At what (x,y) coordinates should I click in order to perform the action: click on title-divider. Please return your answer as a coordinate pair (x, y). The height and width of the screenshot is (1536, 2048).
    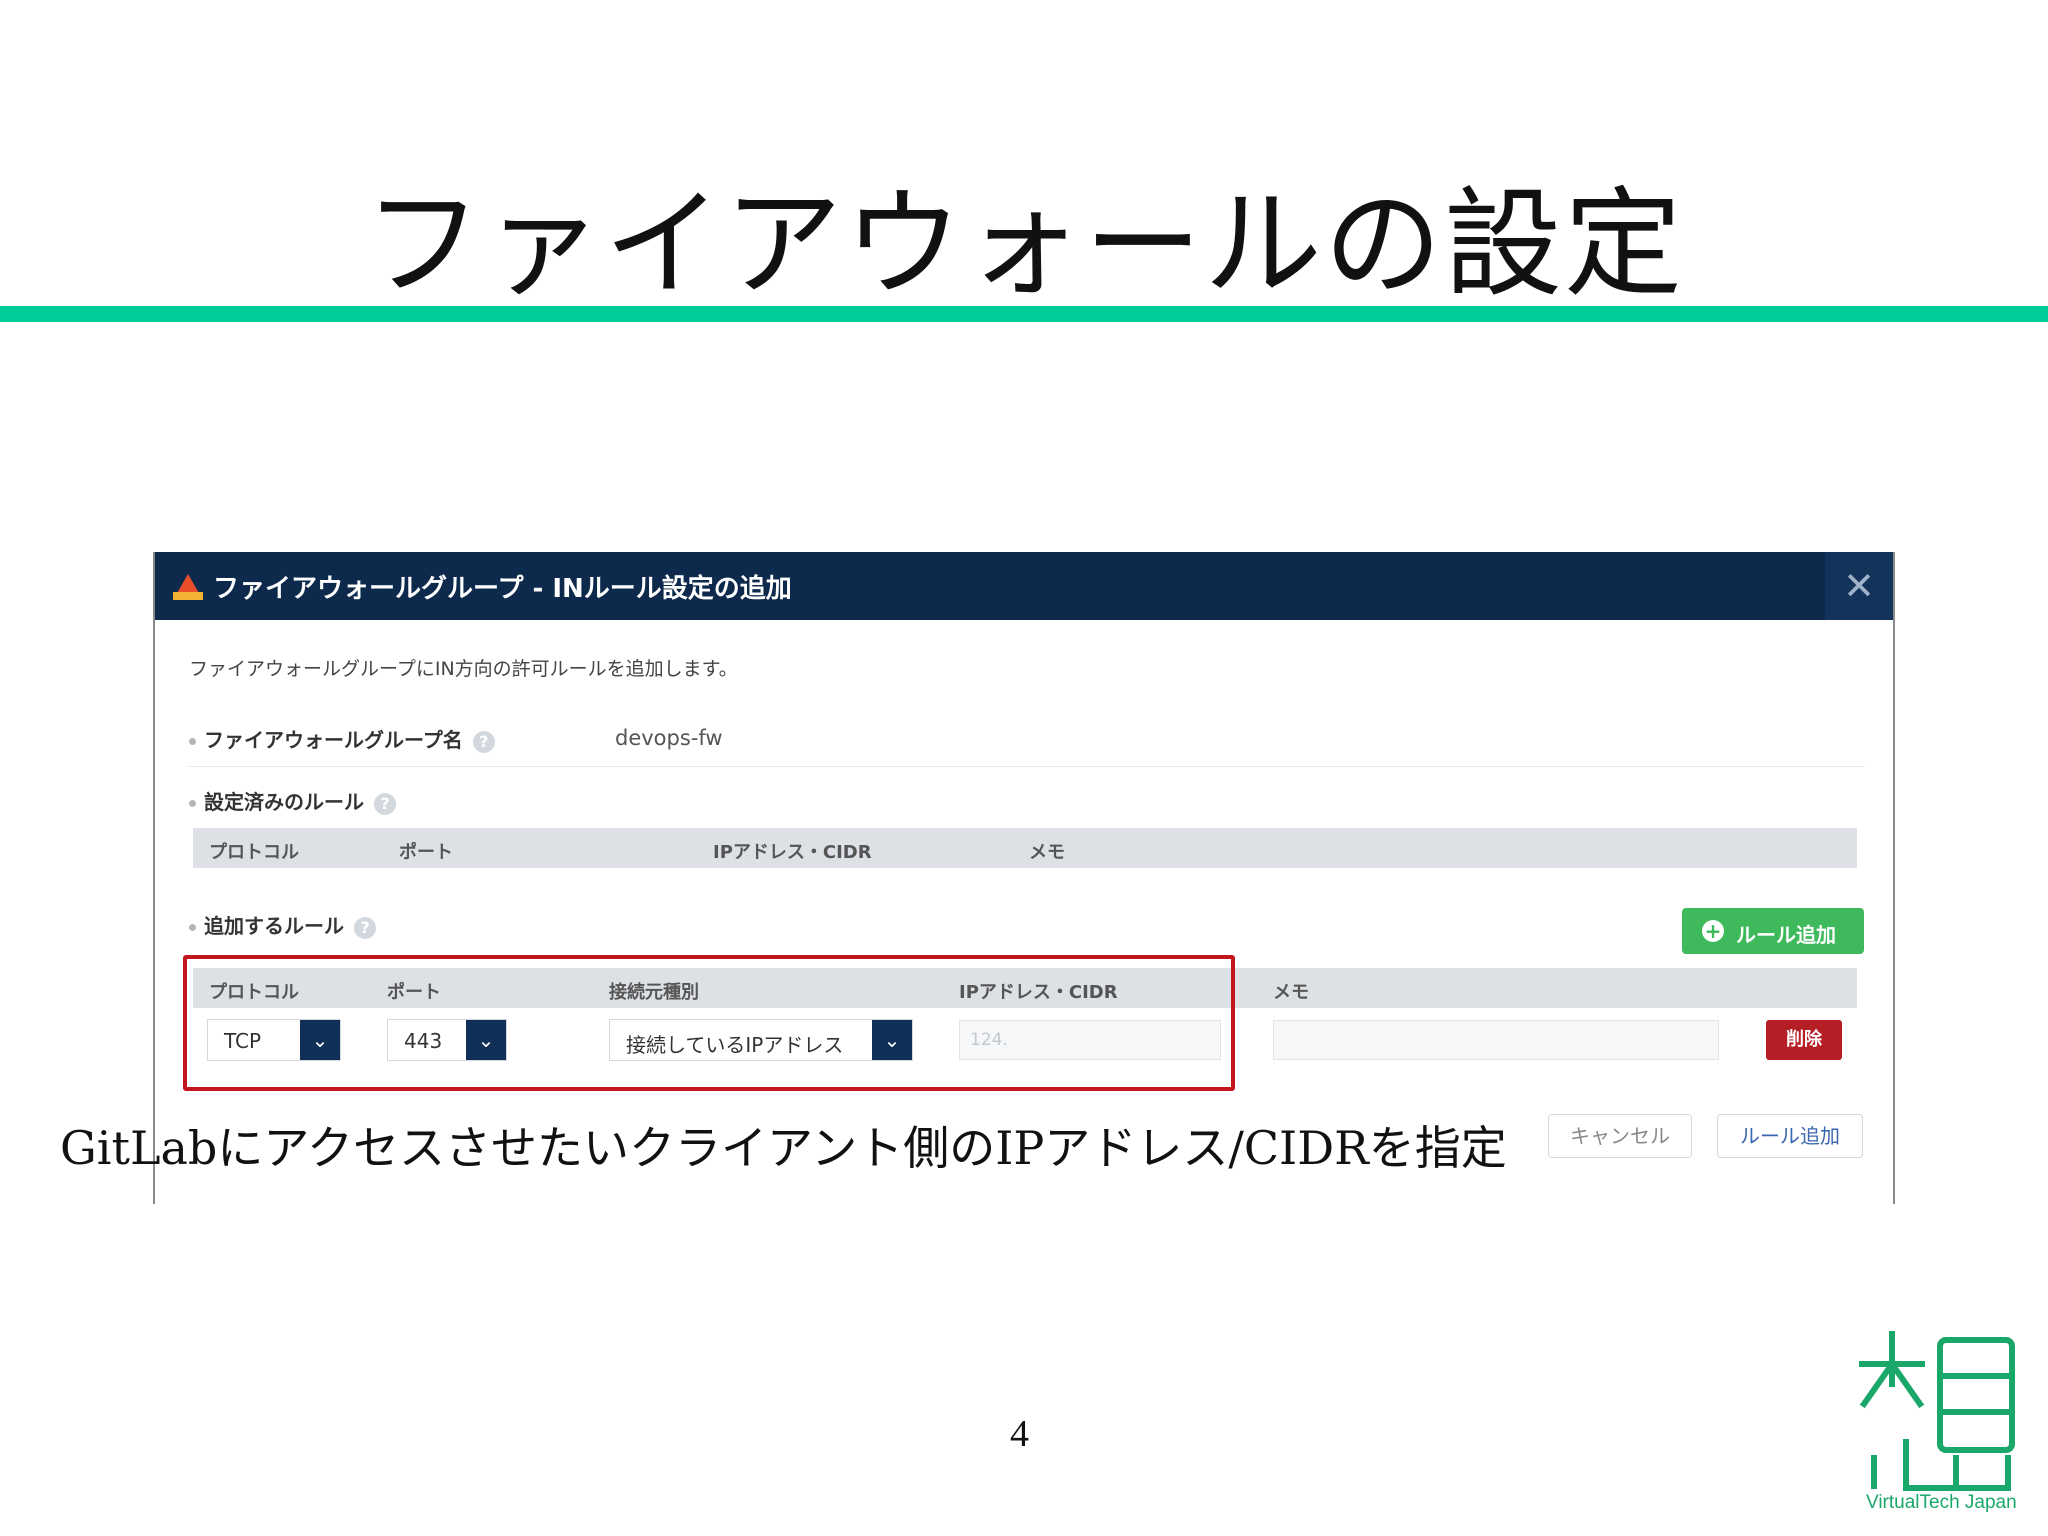
    Looking at the image, I should click on (1024, 314).